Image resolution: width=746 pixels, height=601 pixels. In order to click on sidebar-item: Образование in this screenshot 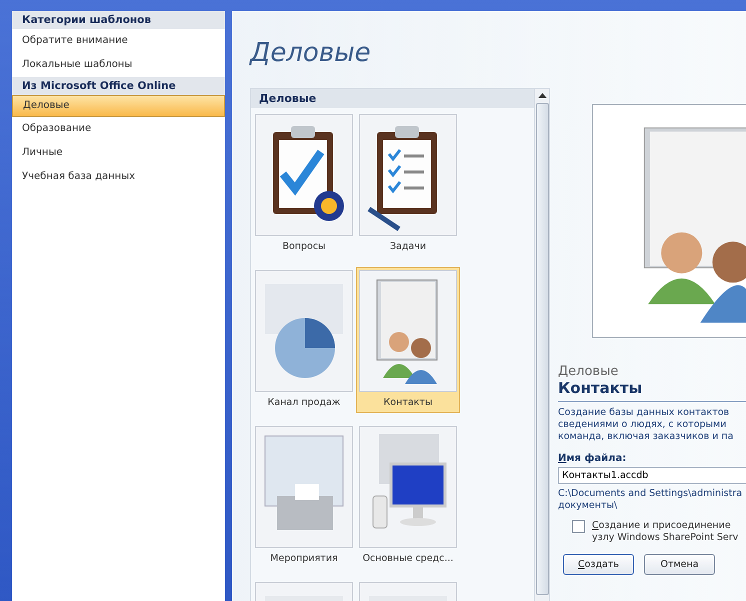, I will do `click(118, 129)`.